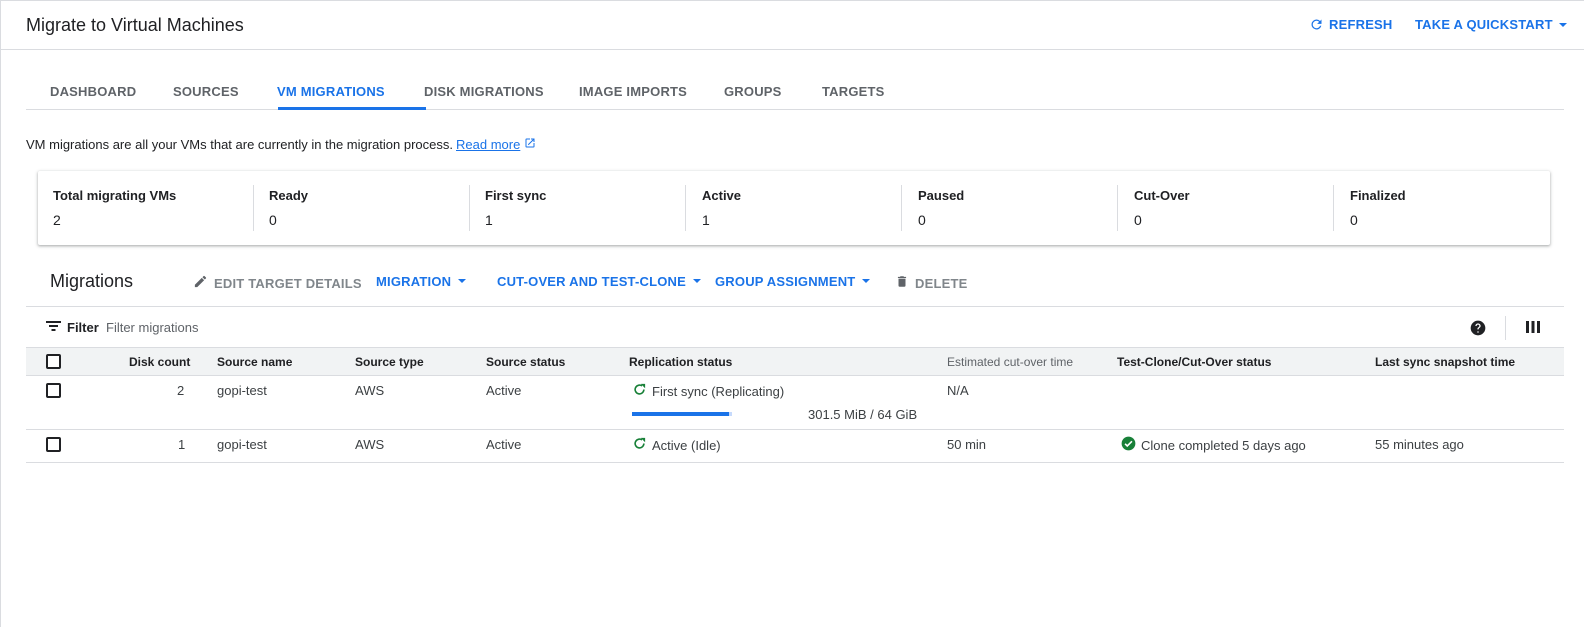 This screenshot has width=1584, height=627. What do you see at coordinates (863, 414) in the screenshot?
I see `replication-progress-text: 301.5 MiB / 64 GiB` at bounding box center [863, 414].